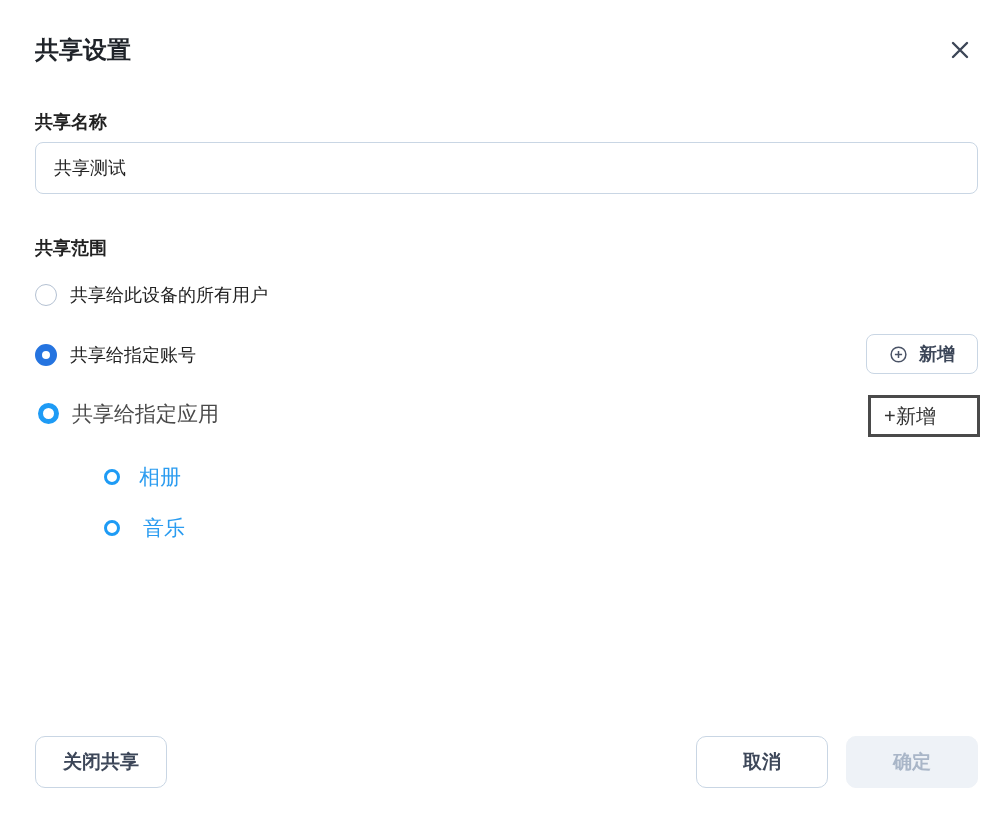  I want to click on cancel-button: 取消, so click(762, 762).